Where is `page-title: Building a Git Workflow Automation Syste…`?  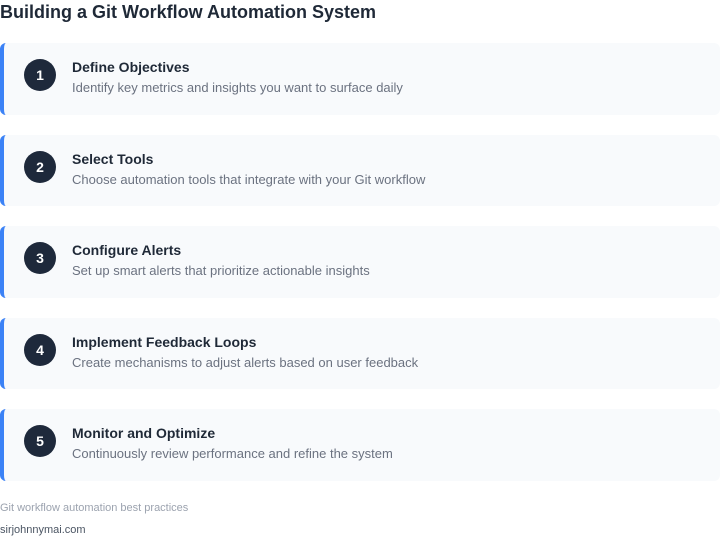
page-title: Building a Git Workflow Automation Syste… is located at coordinates (188, 12).